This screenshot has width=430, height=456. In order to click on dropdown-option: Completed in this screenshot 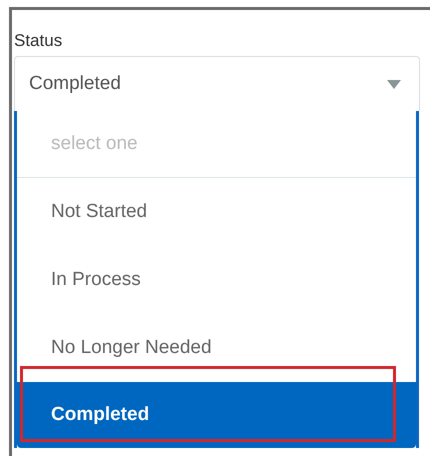, I will do `click(216, 415)`.